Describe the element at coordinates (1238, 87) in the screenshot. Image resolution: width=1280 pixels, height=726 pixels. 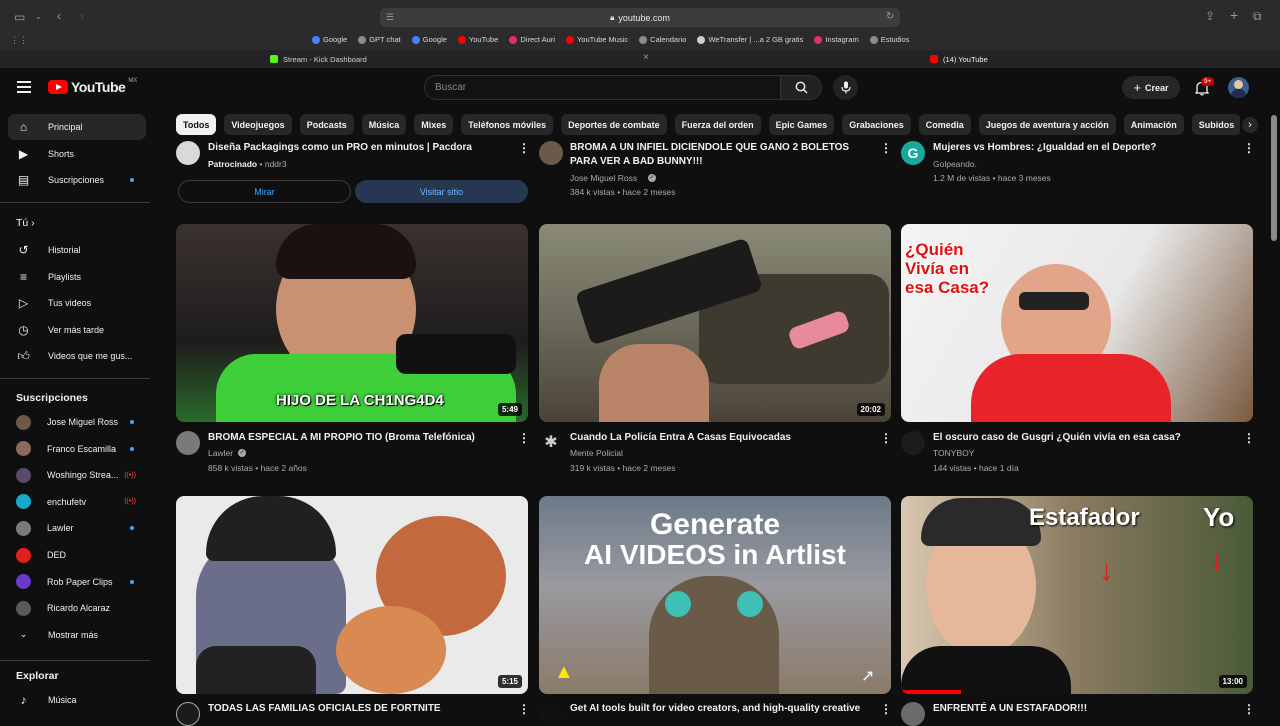
I see `account-avatar` at that location.